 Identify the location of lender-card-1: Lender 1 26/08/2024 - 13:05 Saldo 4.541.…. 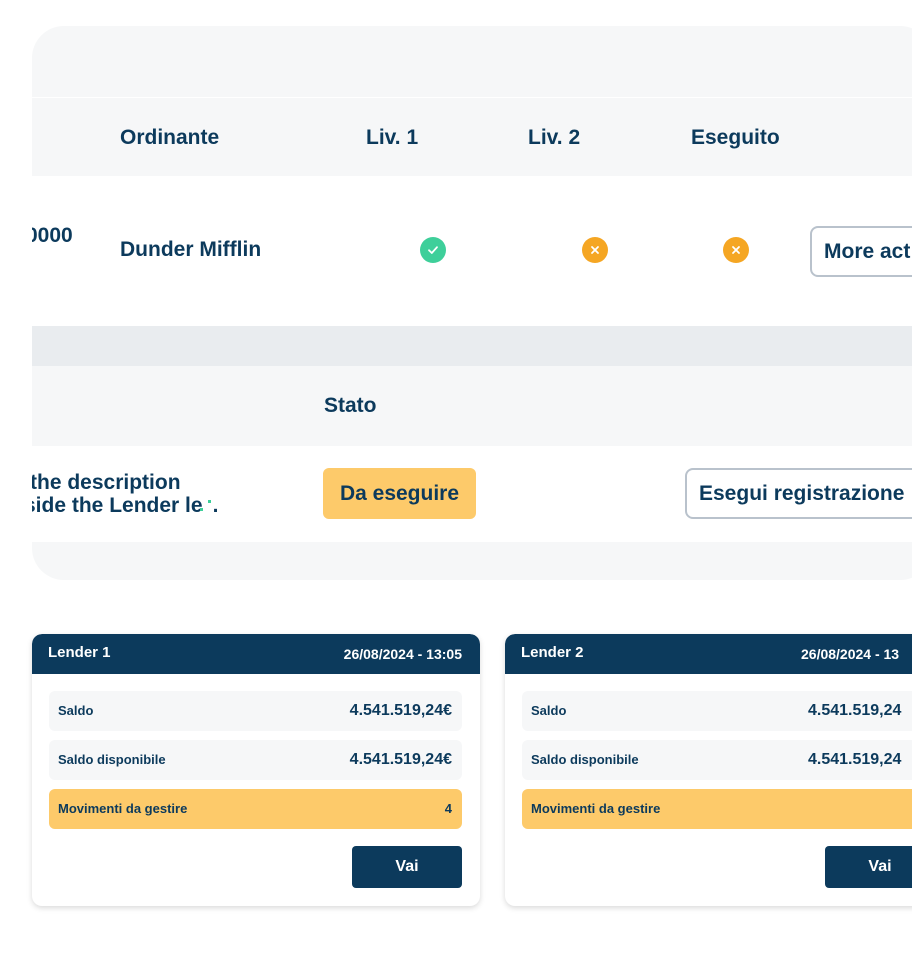
(256, 770).